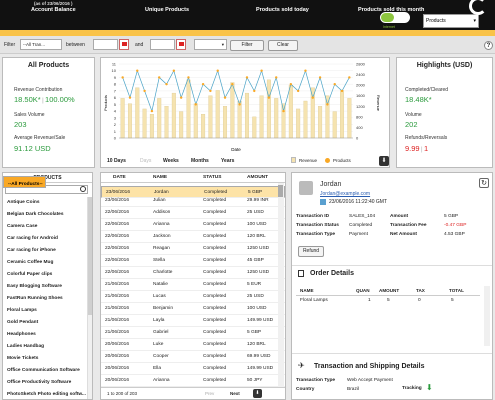 This screenshot has height=400, width=495. I want to click on order-scrollbar, so click(487, 316).